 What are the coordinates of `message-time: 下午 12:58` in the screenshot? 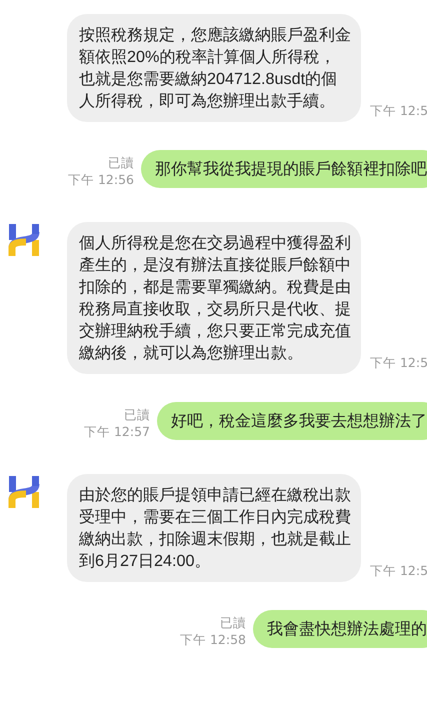 It's located at (213, 639).